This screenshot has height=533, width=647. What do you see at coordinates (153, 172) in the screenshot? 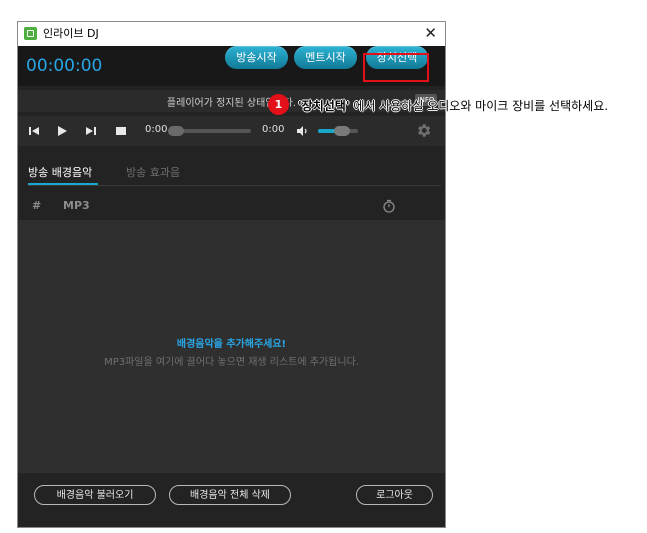
I see `tab-sound-effects: 방송 효과음` at bounding box center [153, 172].